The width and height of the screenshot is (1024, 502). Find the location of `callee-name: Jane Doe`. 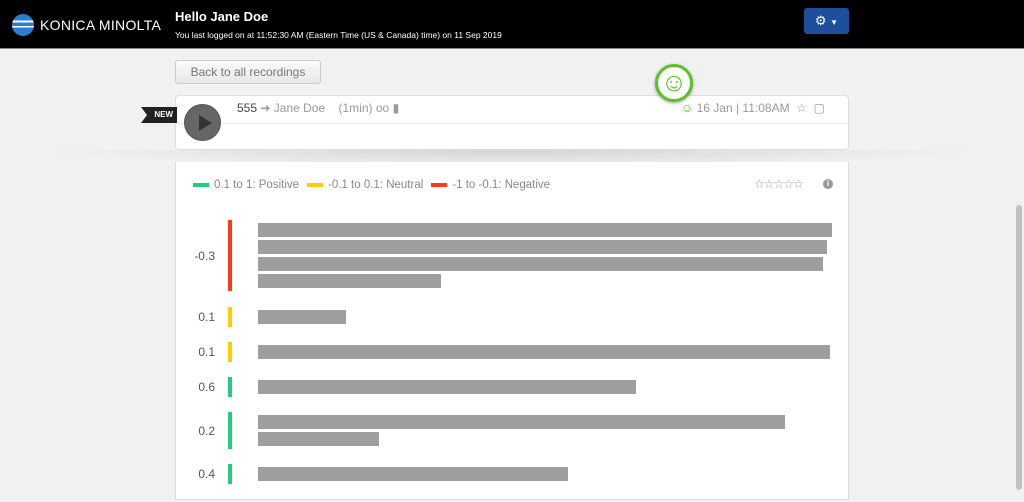

callee-name: Jane Doe is located at coordinates (299, 108).